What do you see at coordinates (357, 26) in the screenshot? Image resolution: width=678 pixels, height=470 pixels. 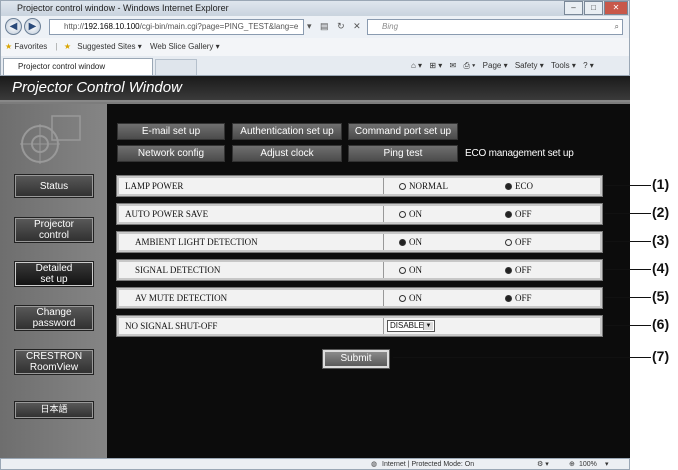 I see `stop-icon: ✕` at bounding box center [357, 26].